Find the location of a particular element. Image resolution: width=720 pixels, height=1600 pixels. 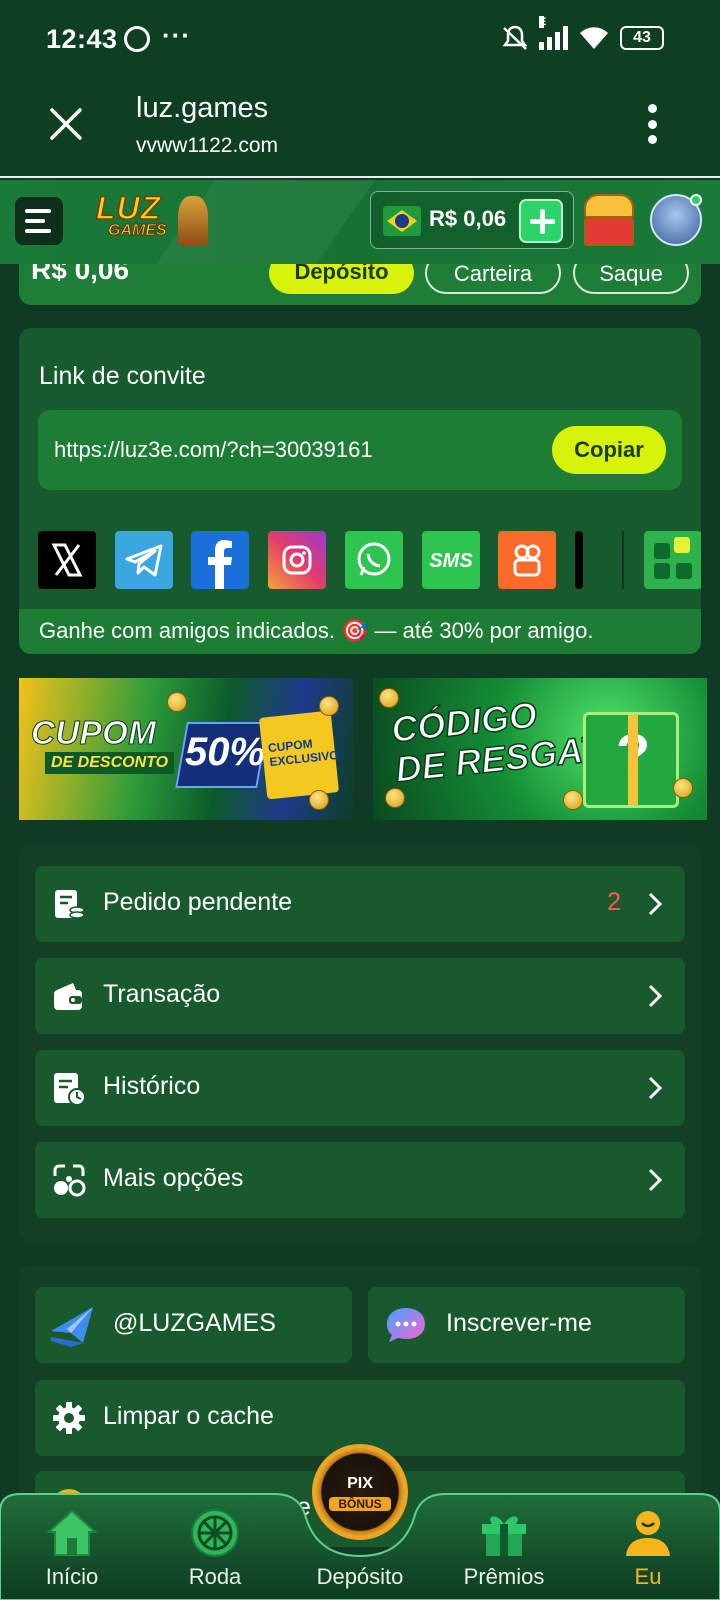

x-share-icon is located at coordinates (67, 560).